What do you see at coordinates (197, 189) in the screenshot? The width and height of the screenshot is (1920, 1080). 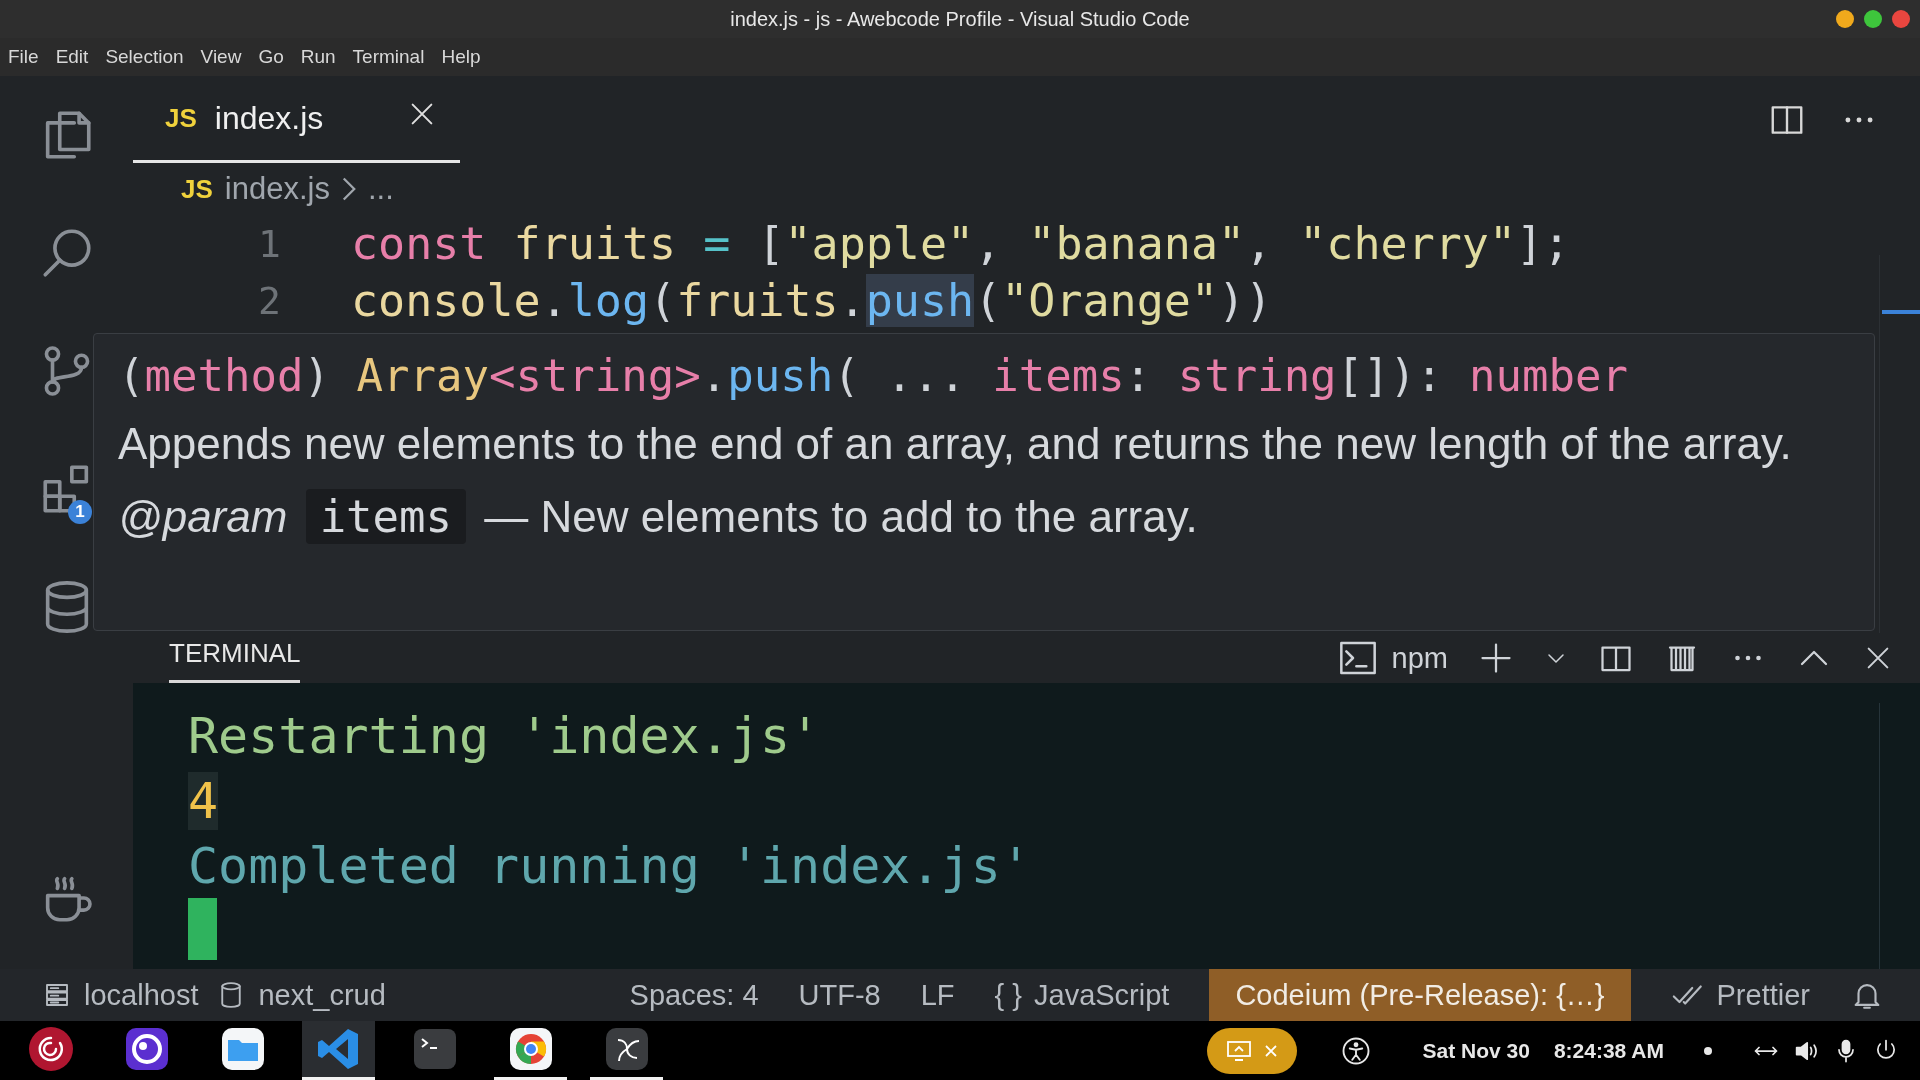 I see `file-type-label: JS` at bounding box center [197, 189].